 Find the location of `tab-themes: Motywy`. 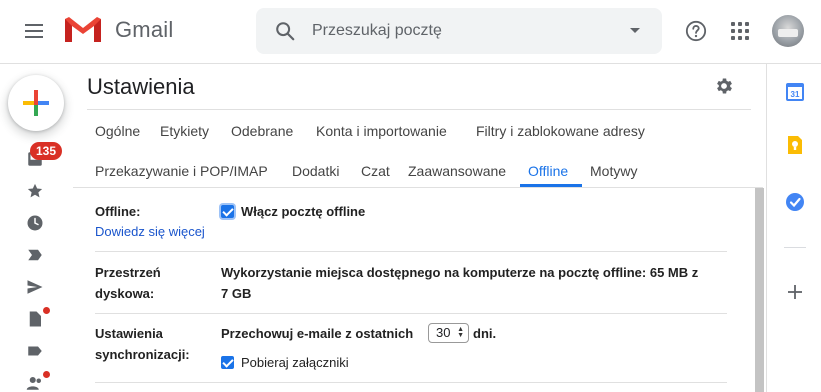

tab-themes: Motywy is located at coordinates (613, 171).